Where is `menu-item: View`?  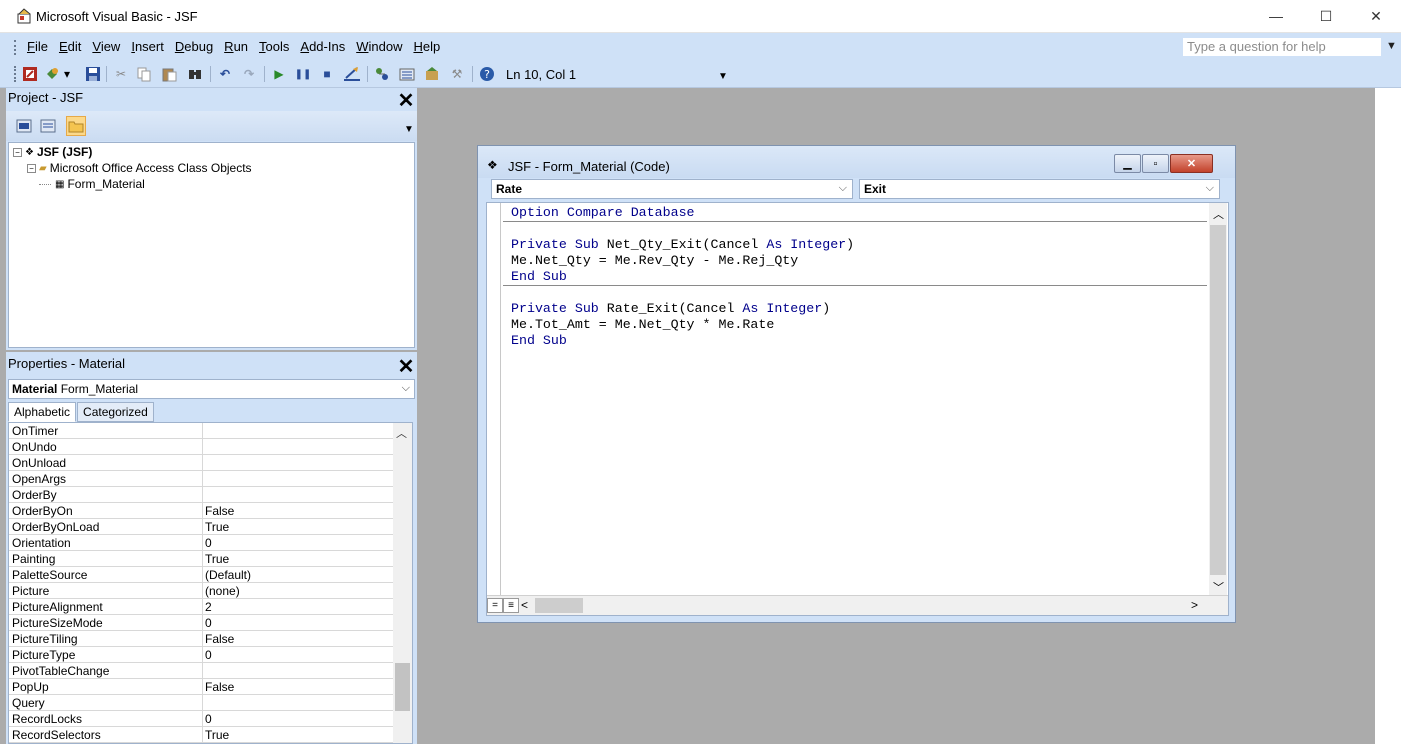
menu-item: View is located at coordinates (106, 46).